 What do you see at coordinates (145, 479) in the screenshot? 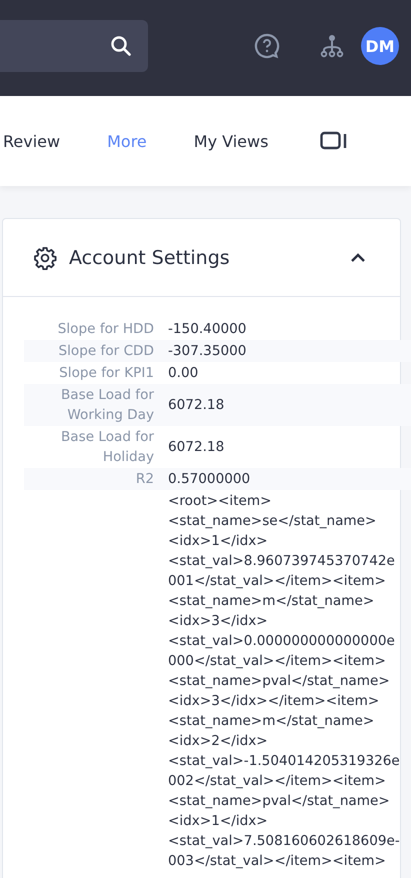
I see `field-label: R2` at bounding box center [145, 479].